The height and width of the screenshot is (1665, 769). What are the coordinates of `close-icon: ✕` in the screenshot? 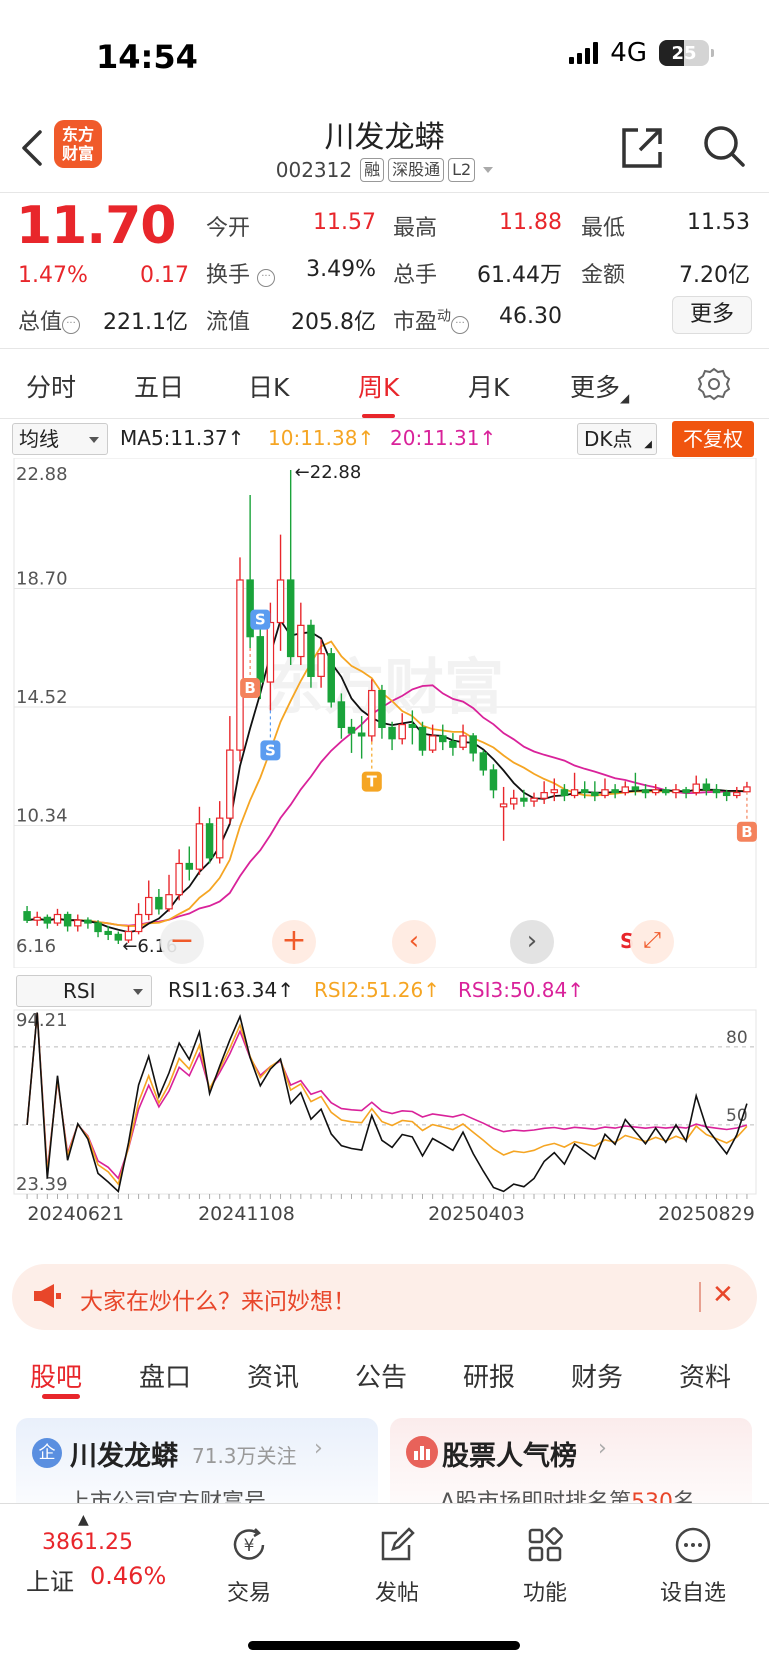 It's located at (723, 1295).